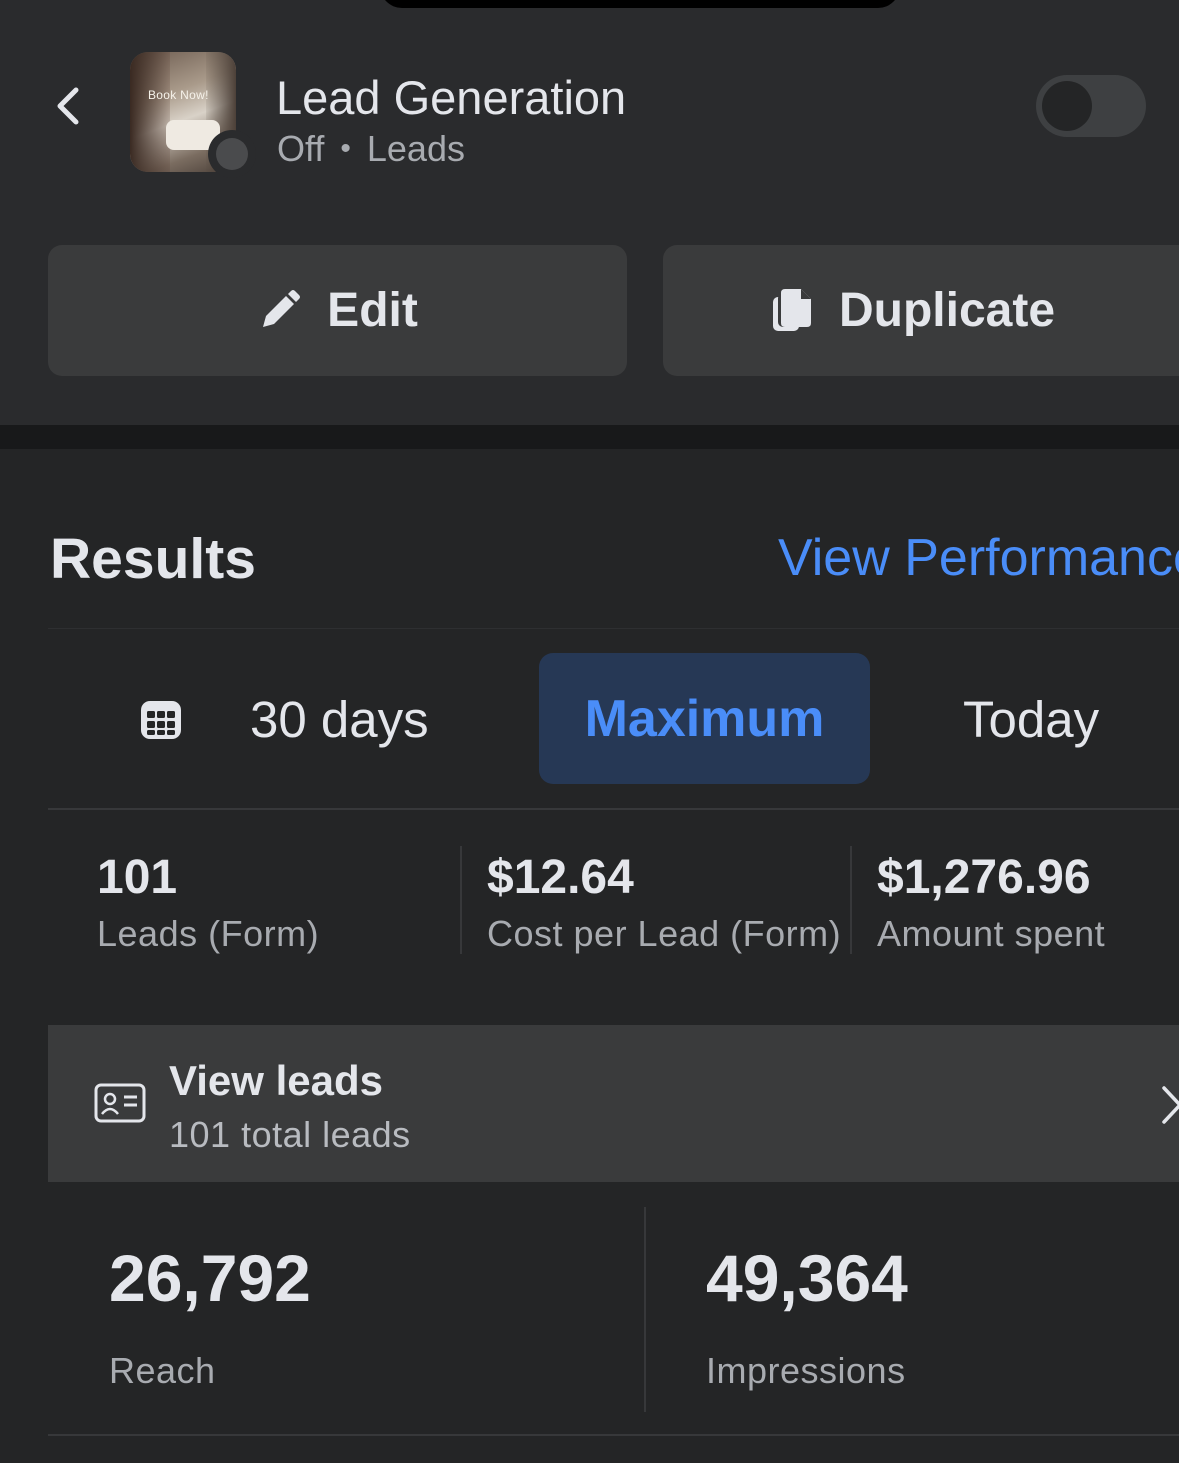 Image resolution: width=1179 pixels, height=1463 pixels. I want to click on metric-impressions: 49,364 Impressions, so click(807, 1316).